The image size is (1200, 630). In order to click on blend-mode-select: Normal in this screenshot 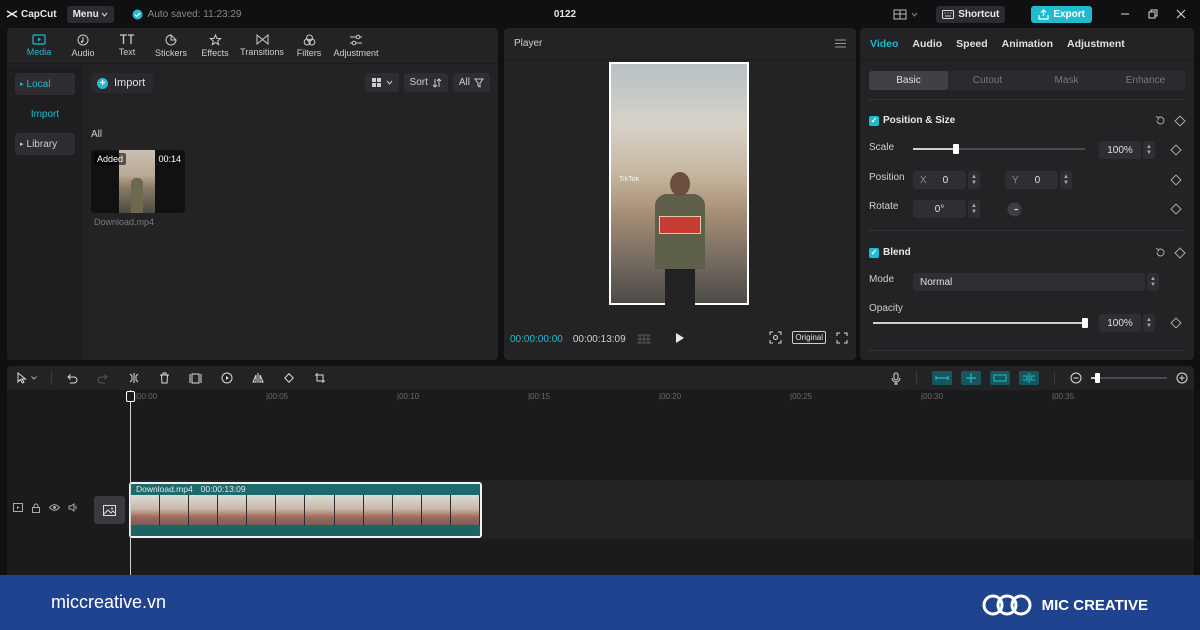, I will do `click(1029, 282)`.